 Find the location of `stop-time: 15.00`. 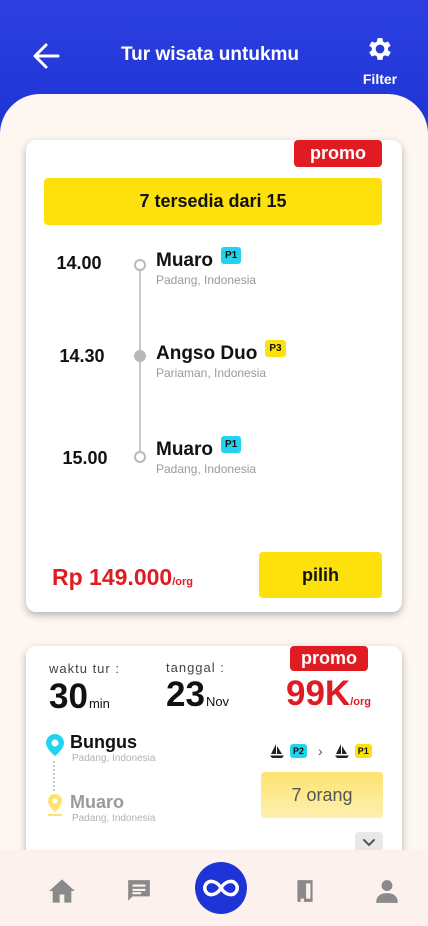

stop-time: 15.00 is located at coordinates (85, 458).